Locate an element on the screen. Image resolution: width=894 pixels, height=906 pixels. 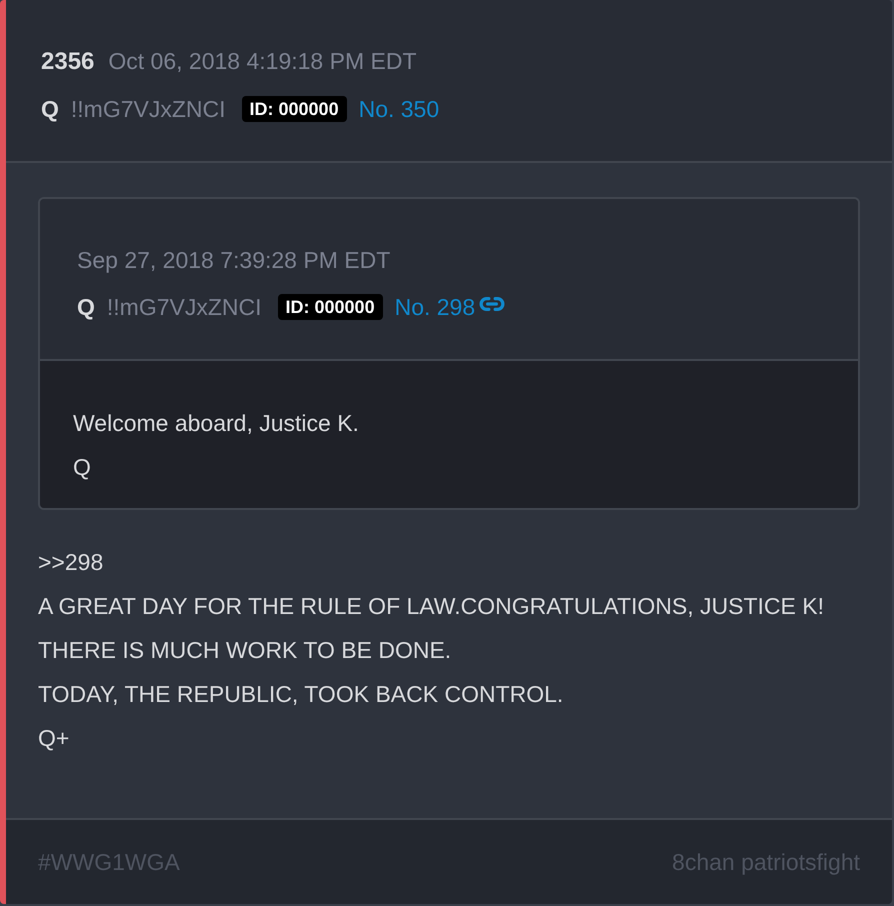
quote-line: Q is located at coordinates (82, 467).